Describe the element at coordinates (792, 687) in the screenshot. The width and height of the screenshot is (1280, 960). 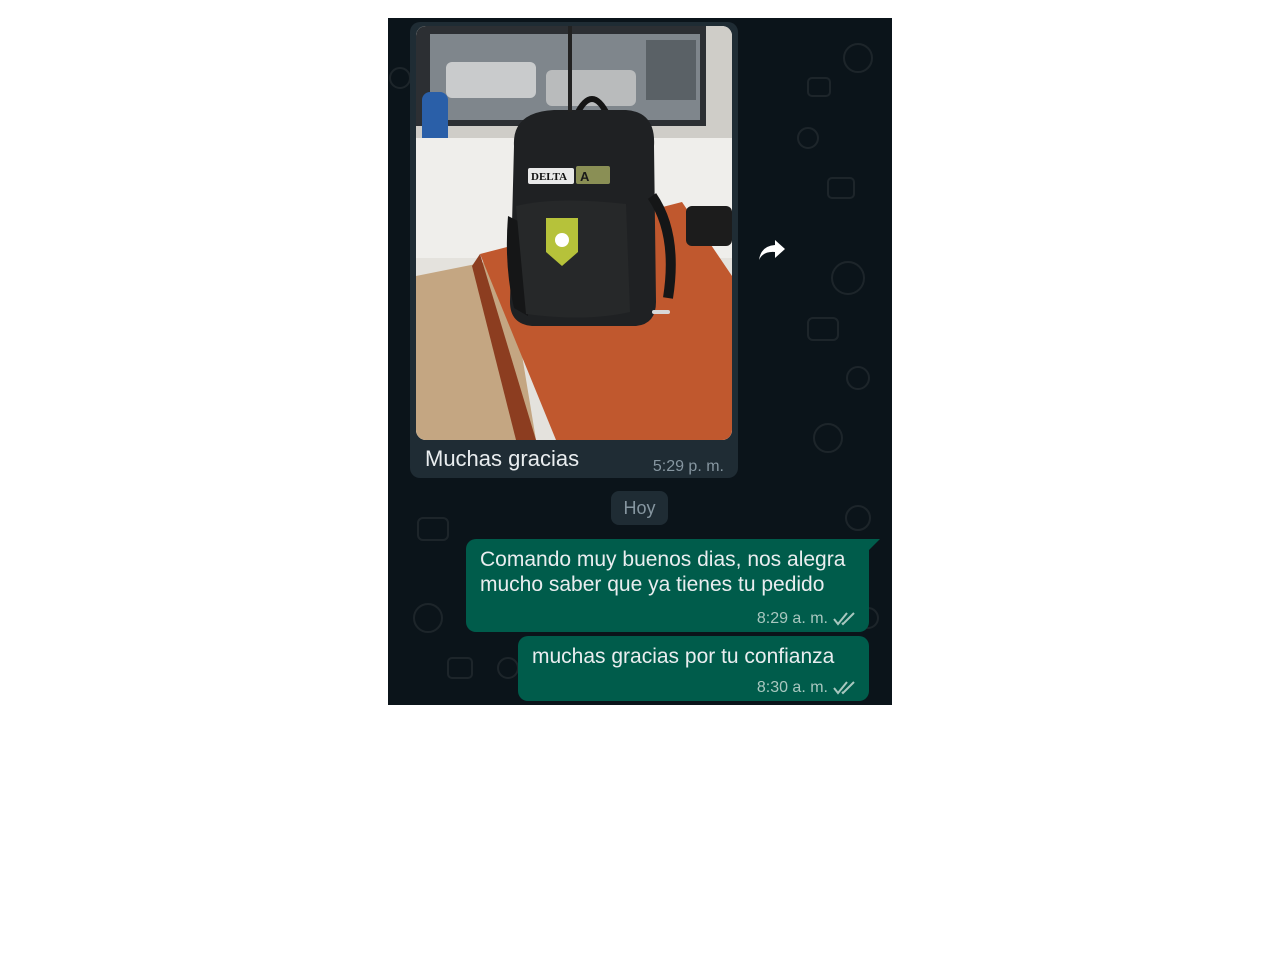
I see `message-timestamp: 8:30 a. m.` at that location.